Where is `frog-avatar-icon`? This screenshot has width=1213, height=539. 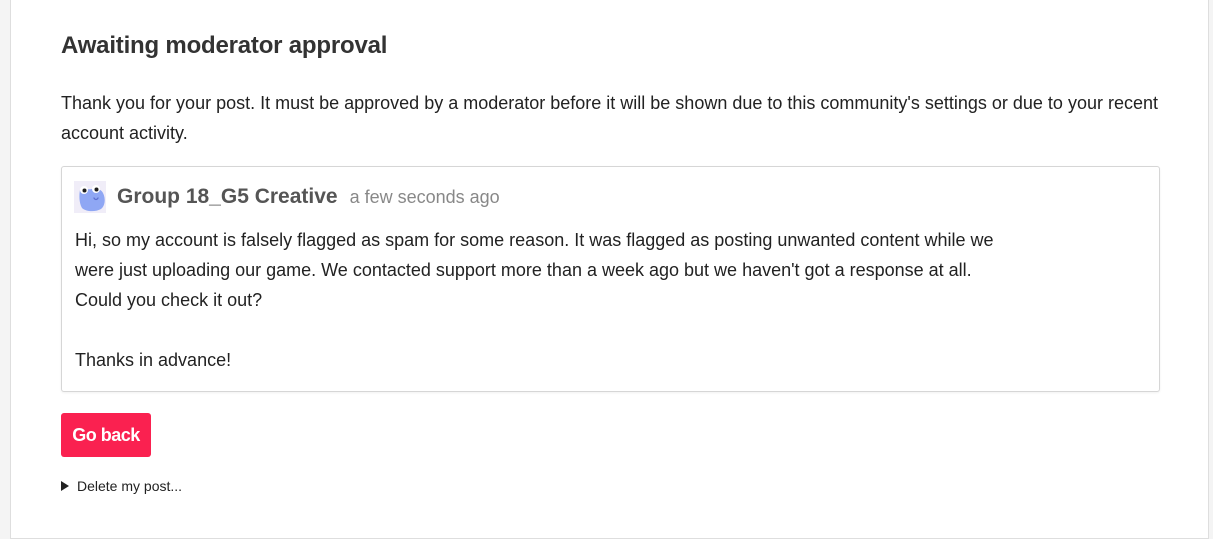
frog-avatar-icon is located at coordinates (90, 197).